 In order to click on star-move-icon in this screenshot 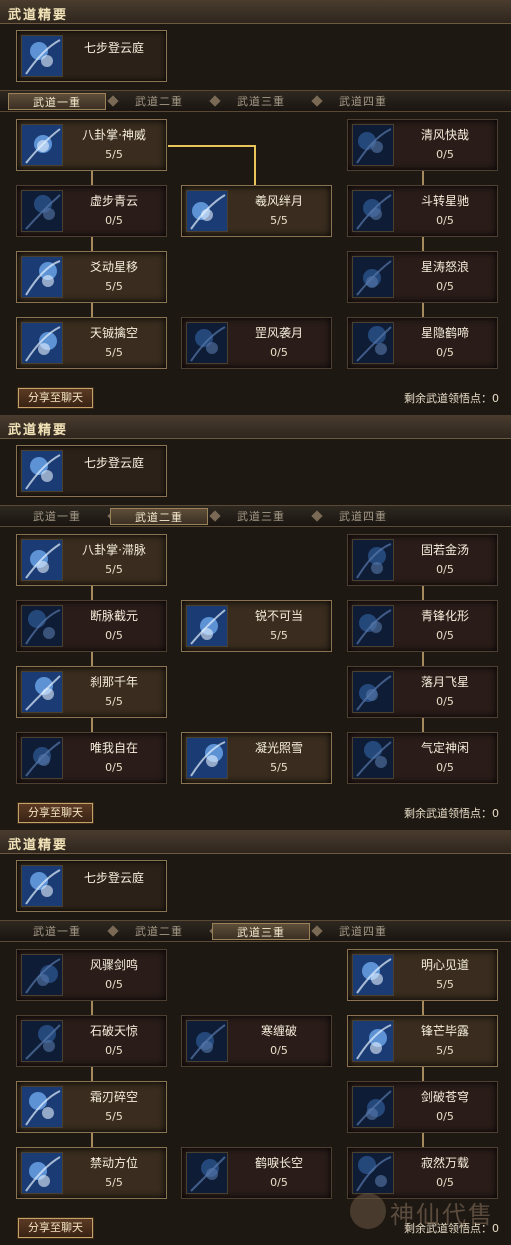, I will do `click(42, 277)`.